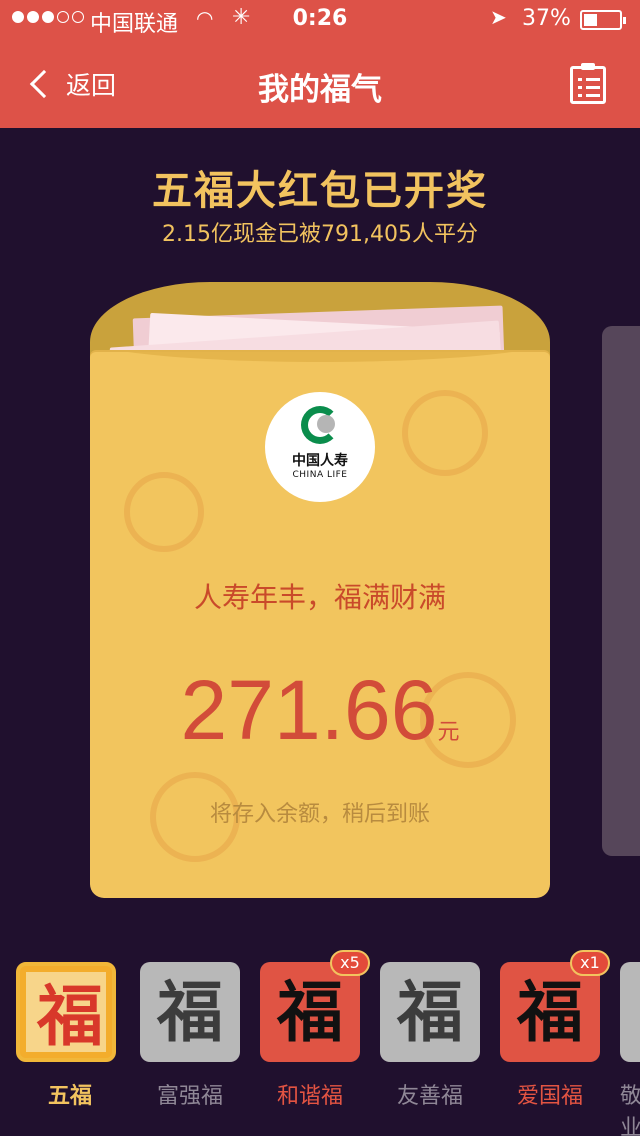 Image resolution: width=640 pixels, height=1136 pixels. What do you see at coordinates (319, 814) in the screenshot?
I see `deposit-note: 将存入余额，稍后到账` at bounding box center [319, 814].